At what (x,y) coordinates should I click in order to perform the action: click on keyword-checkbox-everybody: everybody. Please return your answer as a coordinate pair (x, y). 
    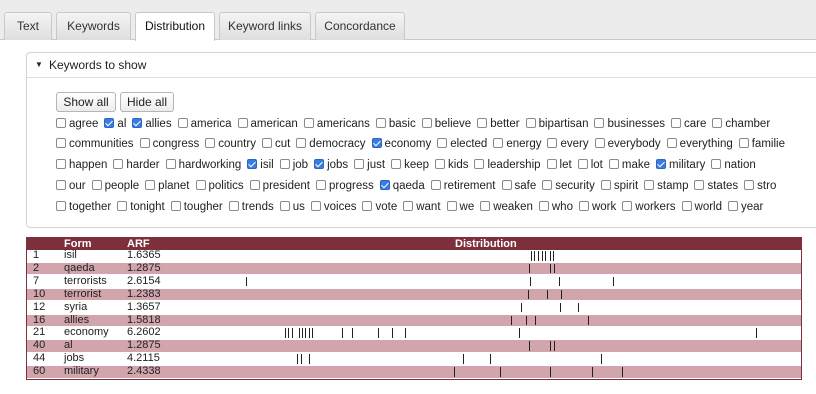
    Looking at the image, I should click on (627, 144).